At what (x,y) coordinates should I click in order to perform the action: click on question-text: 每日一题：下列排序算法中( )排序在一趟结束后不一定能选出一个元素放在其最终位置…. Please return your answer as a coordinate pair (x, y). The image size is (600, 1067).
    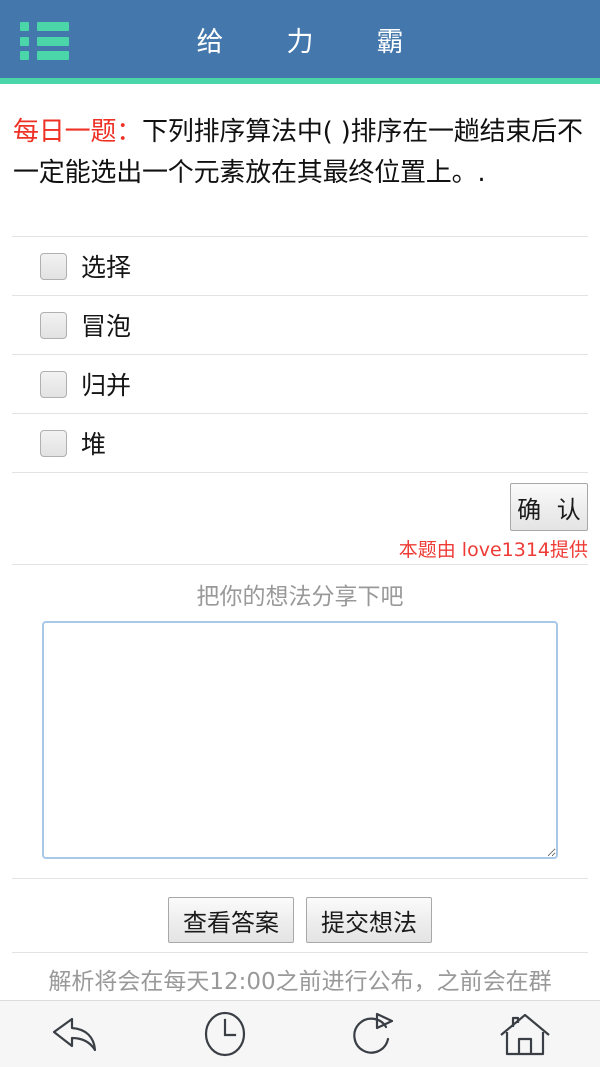
    Looking at the image, I should click on (301, 153).